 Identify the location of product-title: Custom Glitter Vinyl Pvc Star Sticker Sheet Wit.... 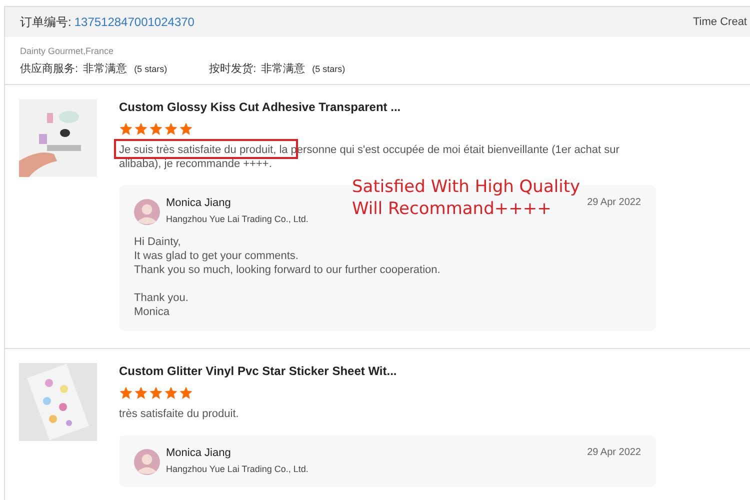
(387, 371).